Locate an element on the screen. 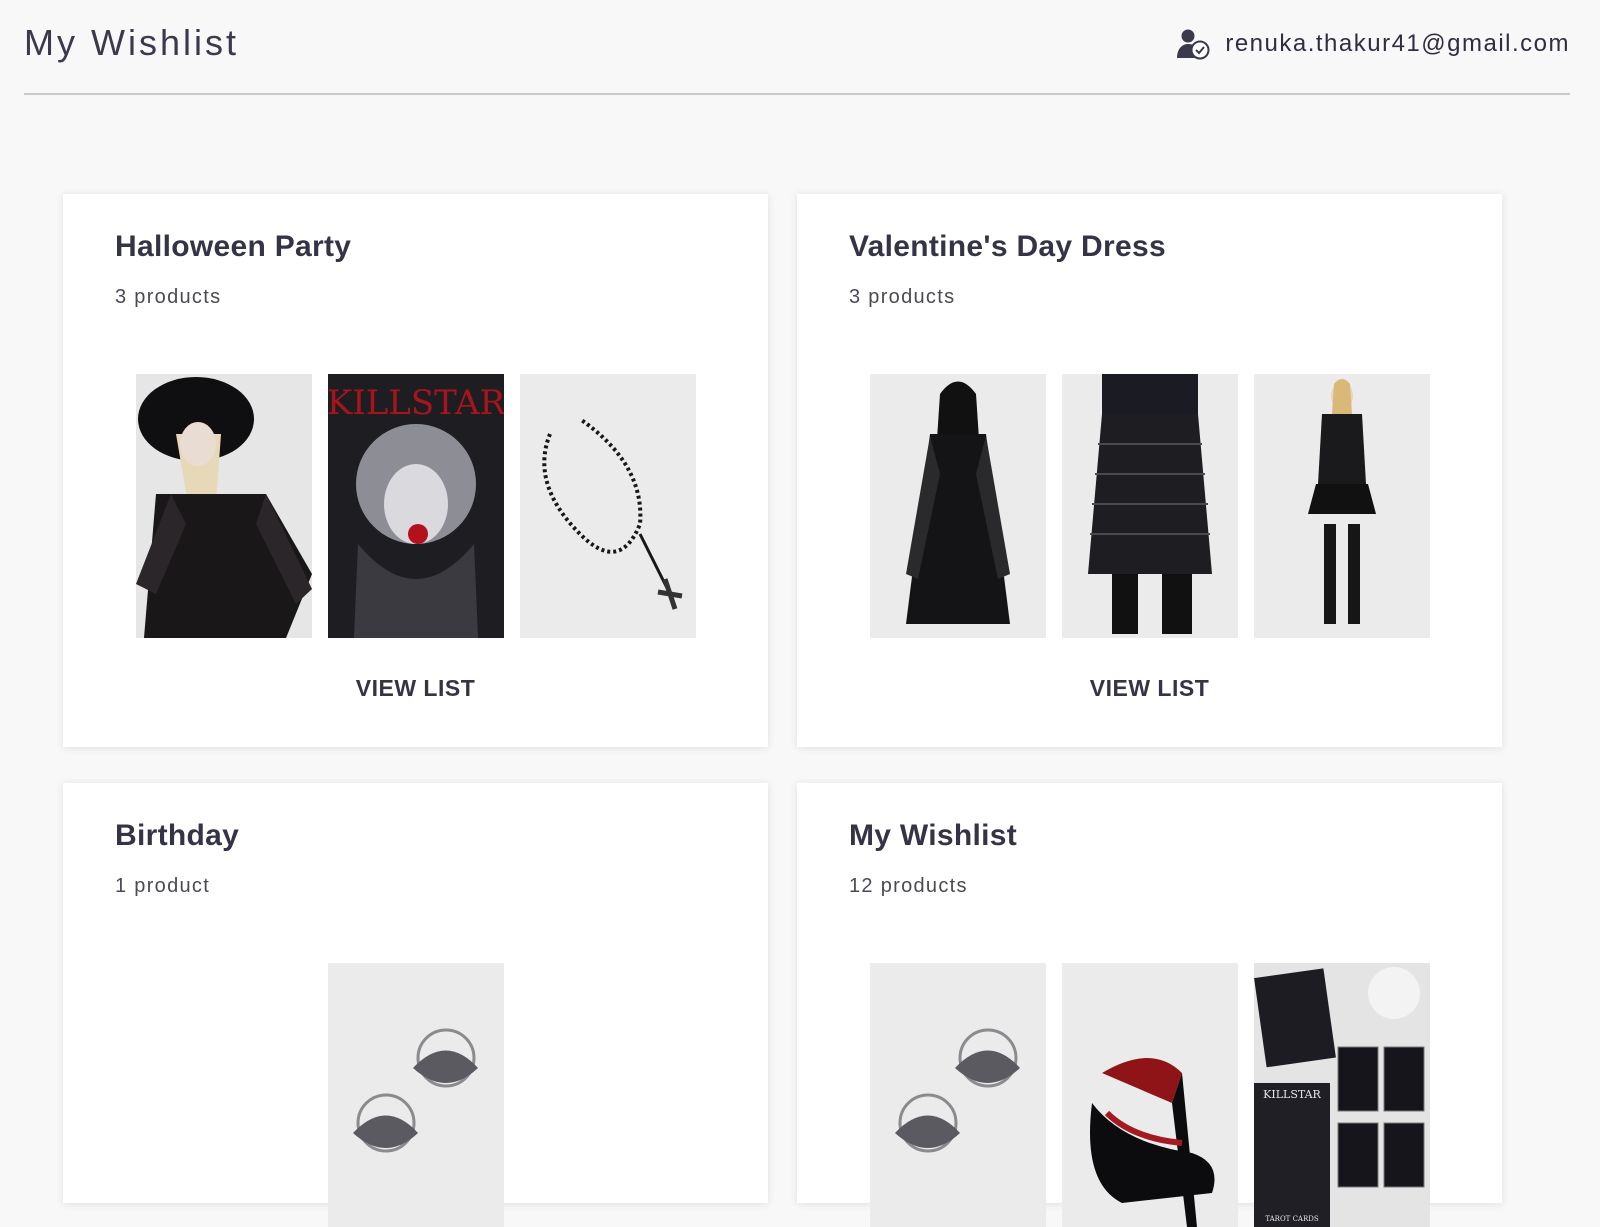 The height and width of the screenshot is (1227, 1600). tarot-cards-image: KILLSTAR TAROT CARDS is located at coordinates (1341, 1095).